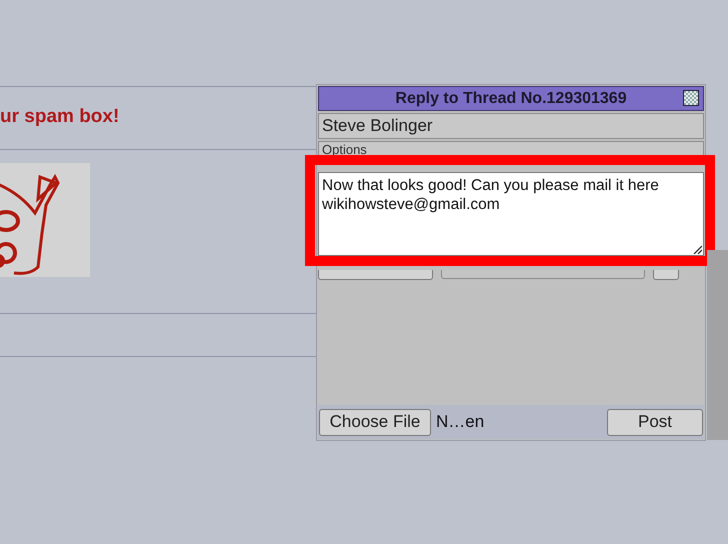  What do you see at coordinates (511, 214) in the screenshot?
I see `comment-field: Now that looks good! Can you please mail it here wikihowsteve@gmail.com` at bounding box center [511, 214].